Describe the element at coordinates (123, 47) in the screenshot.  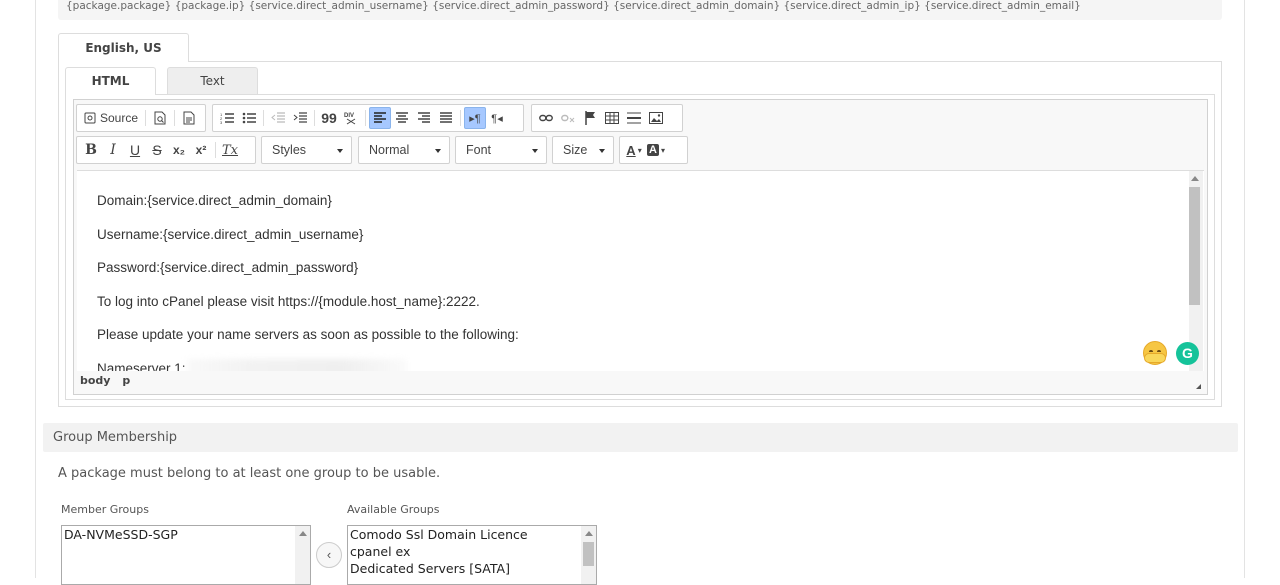
I see `tab-language-english-us: English, US` at that location.